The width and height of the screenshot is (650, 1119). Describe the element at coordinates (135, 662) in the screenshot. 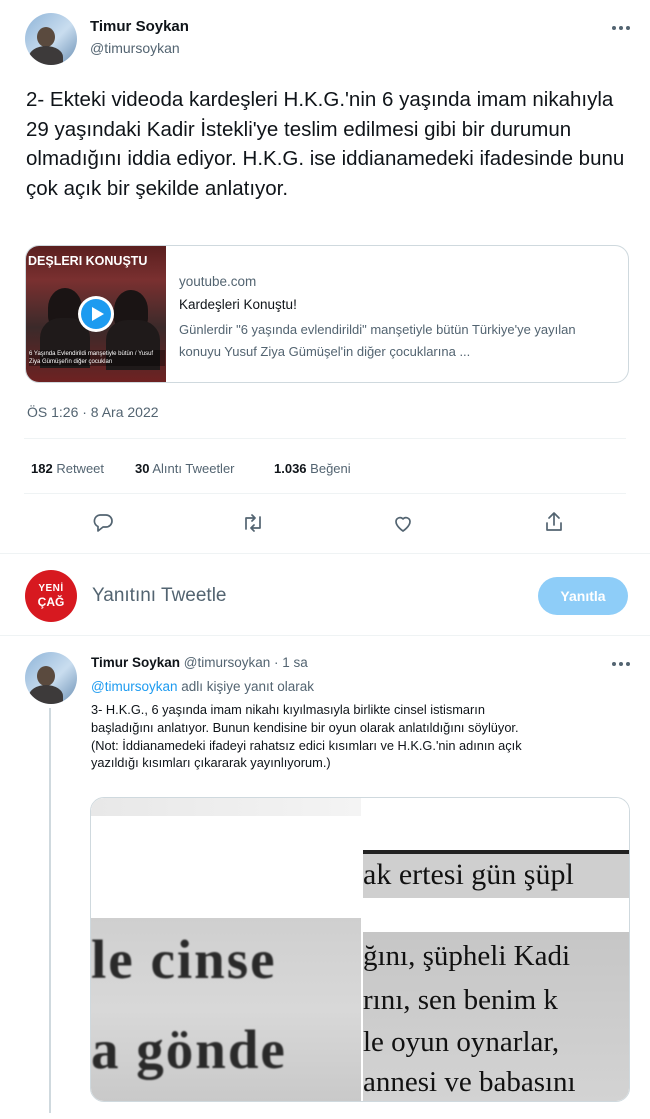

I see `reply-author-name: Timur Soykan` at that location.